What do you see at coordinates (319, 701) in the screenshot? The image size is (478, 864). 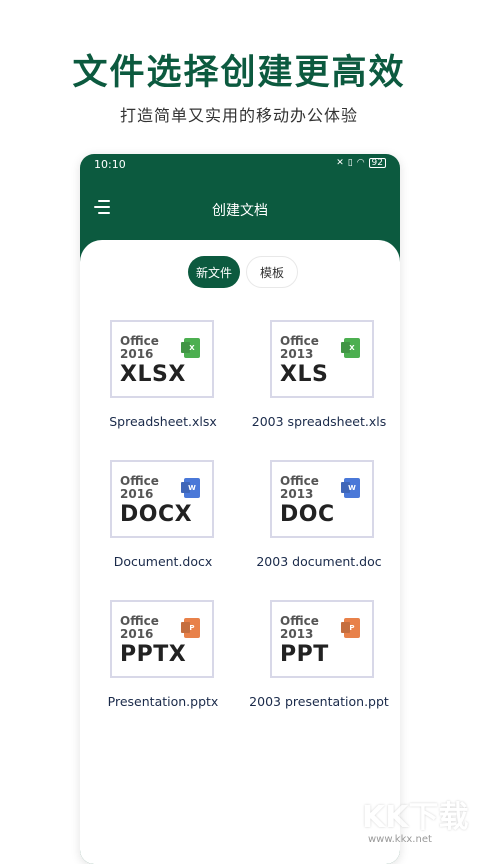 I see `file-name: 2003 presentation.ppt` at bounding box center [319, 701].